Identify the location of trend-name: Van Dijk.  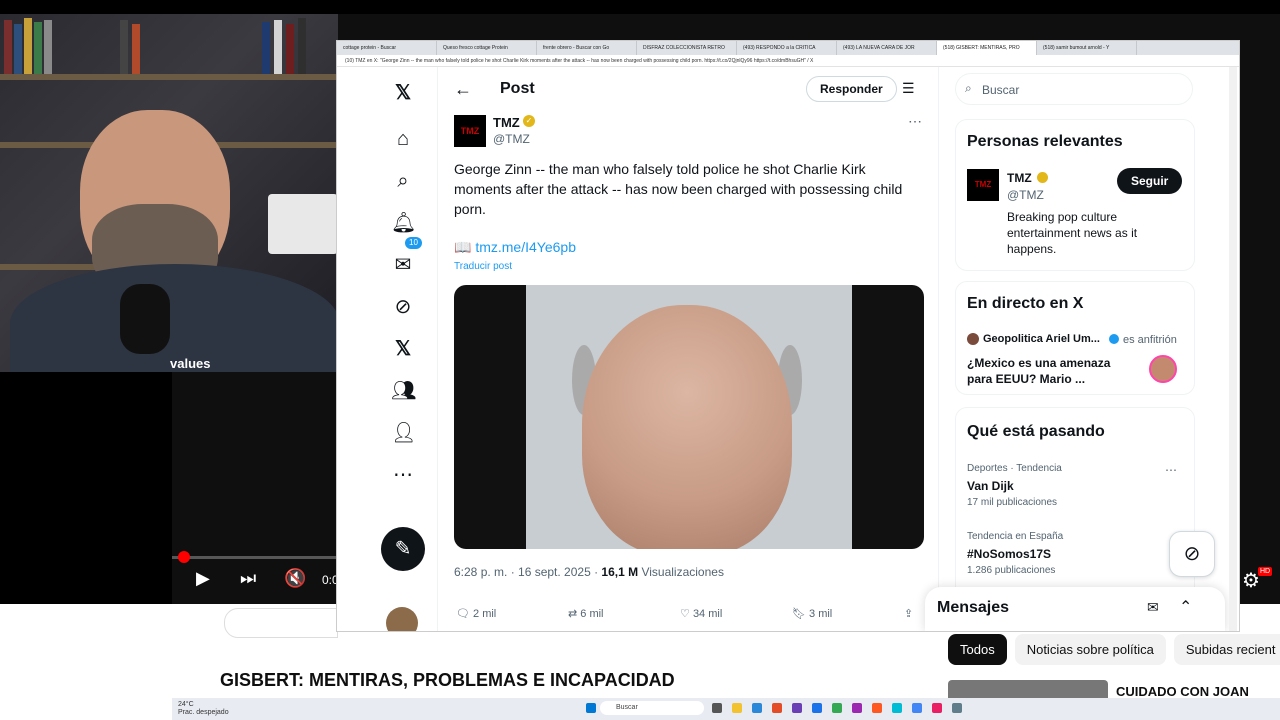
(990, 486).